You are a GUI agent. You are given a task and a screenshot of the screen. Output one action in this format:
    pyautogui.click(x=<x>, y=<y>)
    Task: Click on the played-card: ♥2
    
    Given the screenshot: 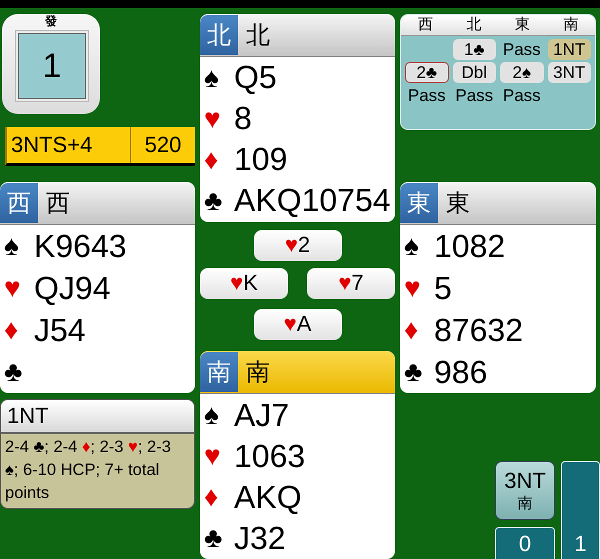 What is the action you would take?
    pyautogui.click(x=298, y=245)
    